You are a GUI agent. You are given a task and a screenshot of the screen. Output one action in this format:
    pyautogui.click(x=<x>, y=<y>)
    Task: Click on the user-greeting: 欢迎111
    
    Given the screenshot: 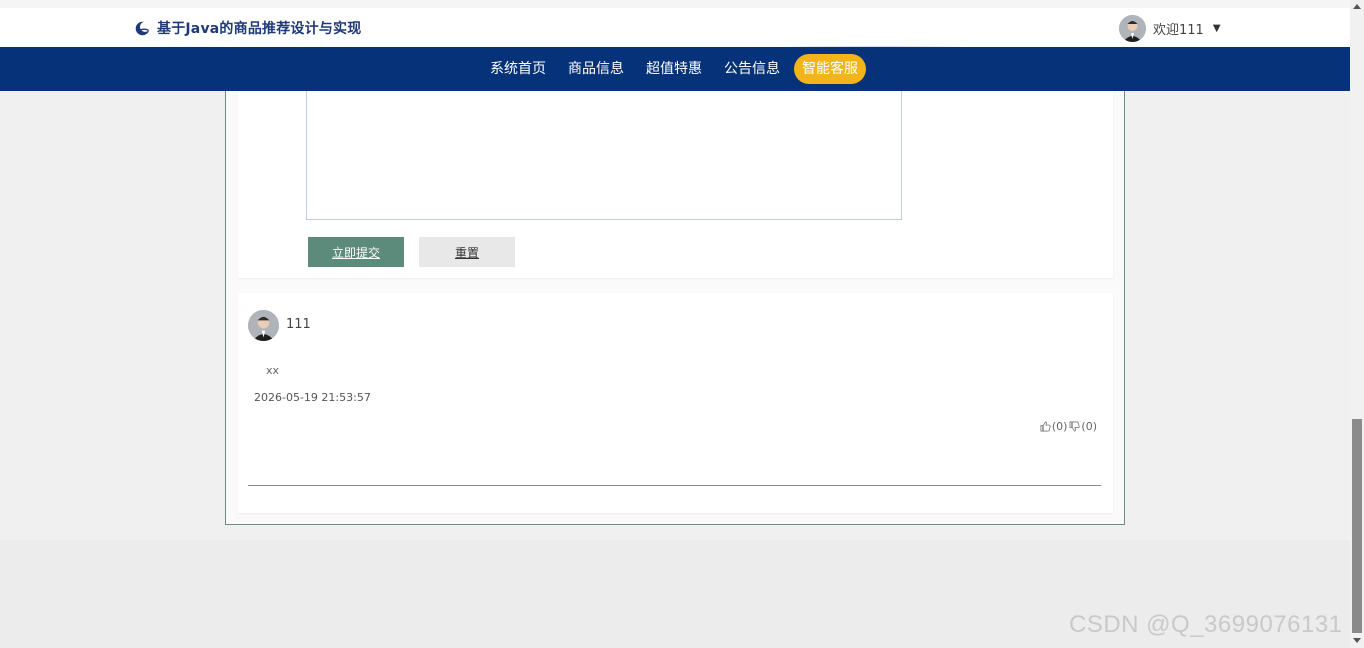 What is the action you would take?
    pyautogui.click(x=1178, y=30)
    